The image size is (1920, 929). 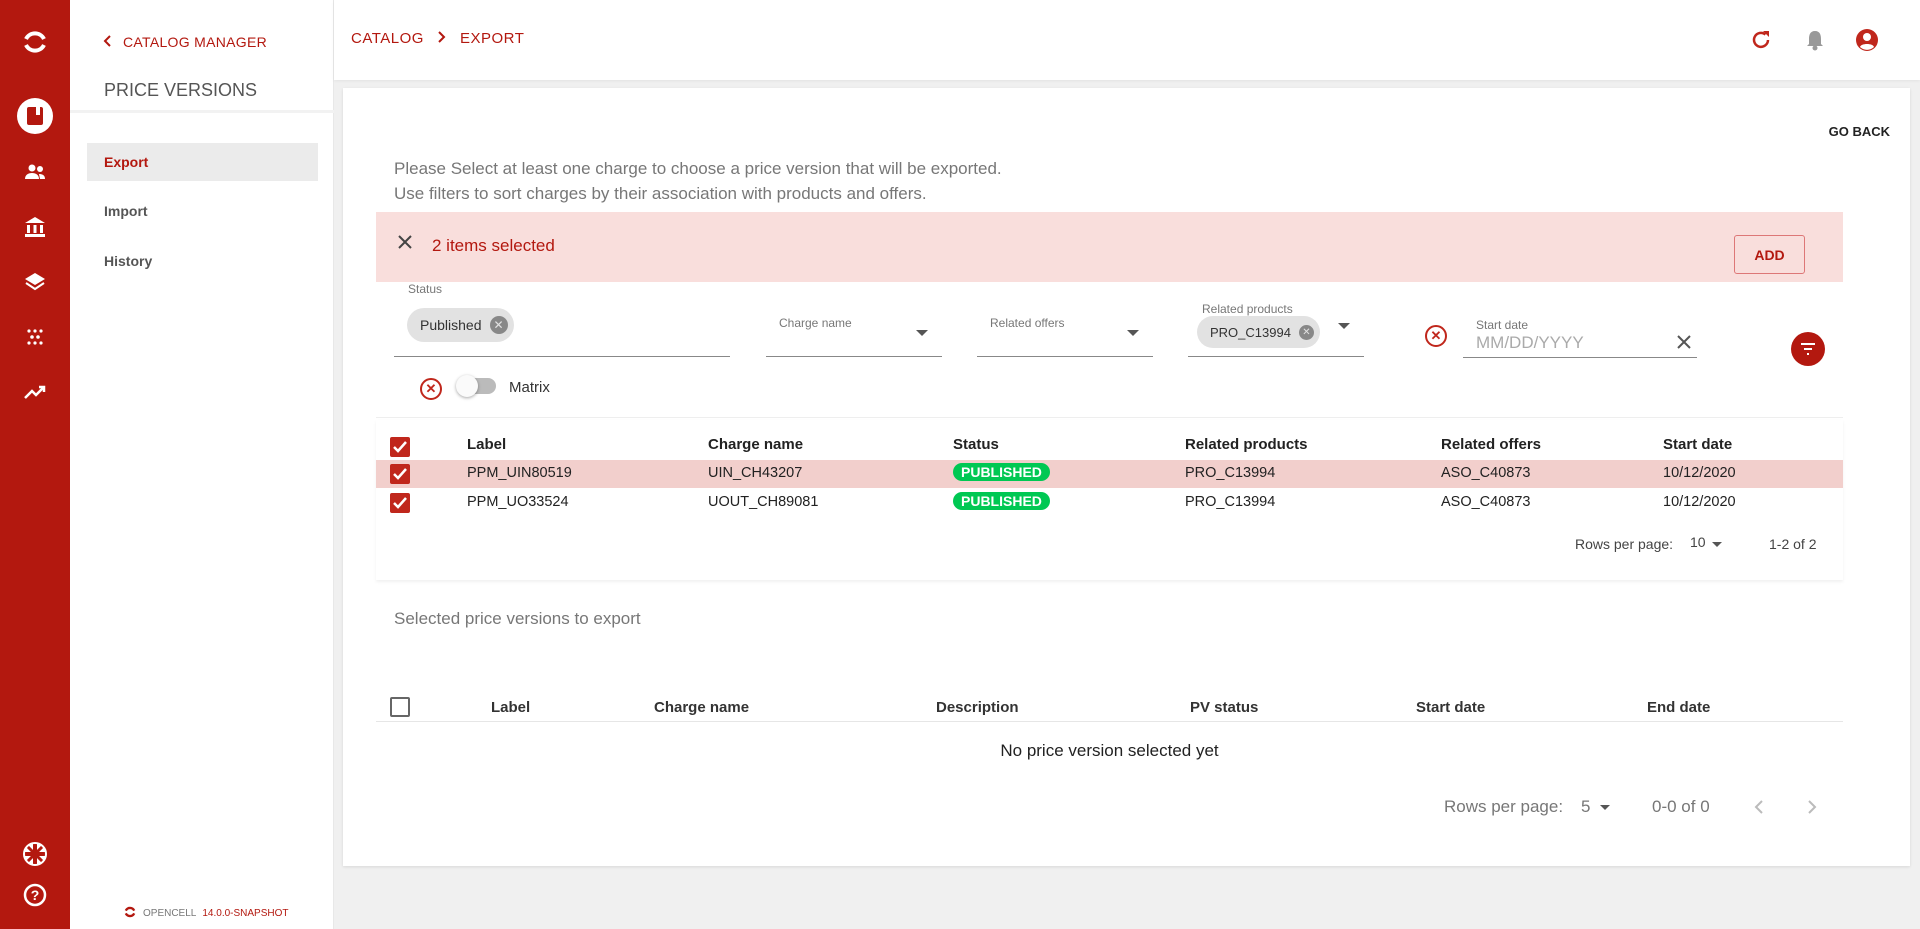 I want to click on toggle-knob, so click(x=467, y=386).